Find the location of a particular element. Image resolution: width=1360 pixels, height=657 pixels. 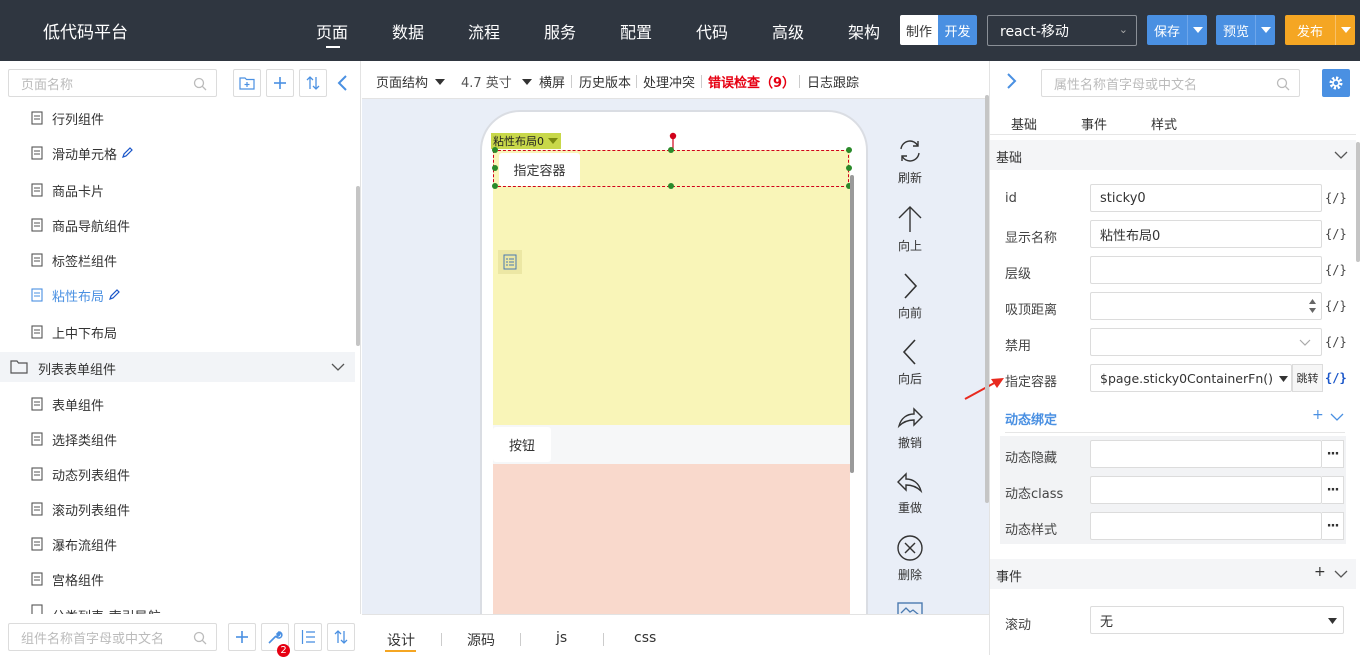

dyn-class-field is located at coordinates (1206, 490).